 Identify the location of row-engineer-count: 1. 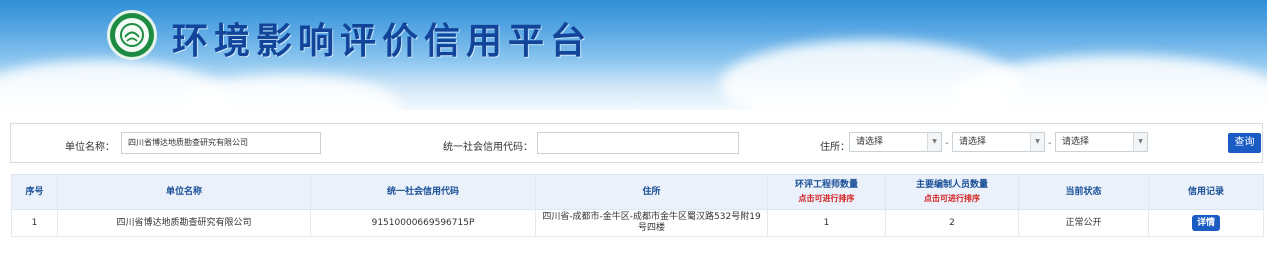
(826, 223).